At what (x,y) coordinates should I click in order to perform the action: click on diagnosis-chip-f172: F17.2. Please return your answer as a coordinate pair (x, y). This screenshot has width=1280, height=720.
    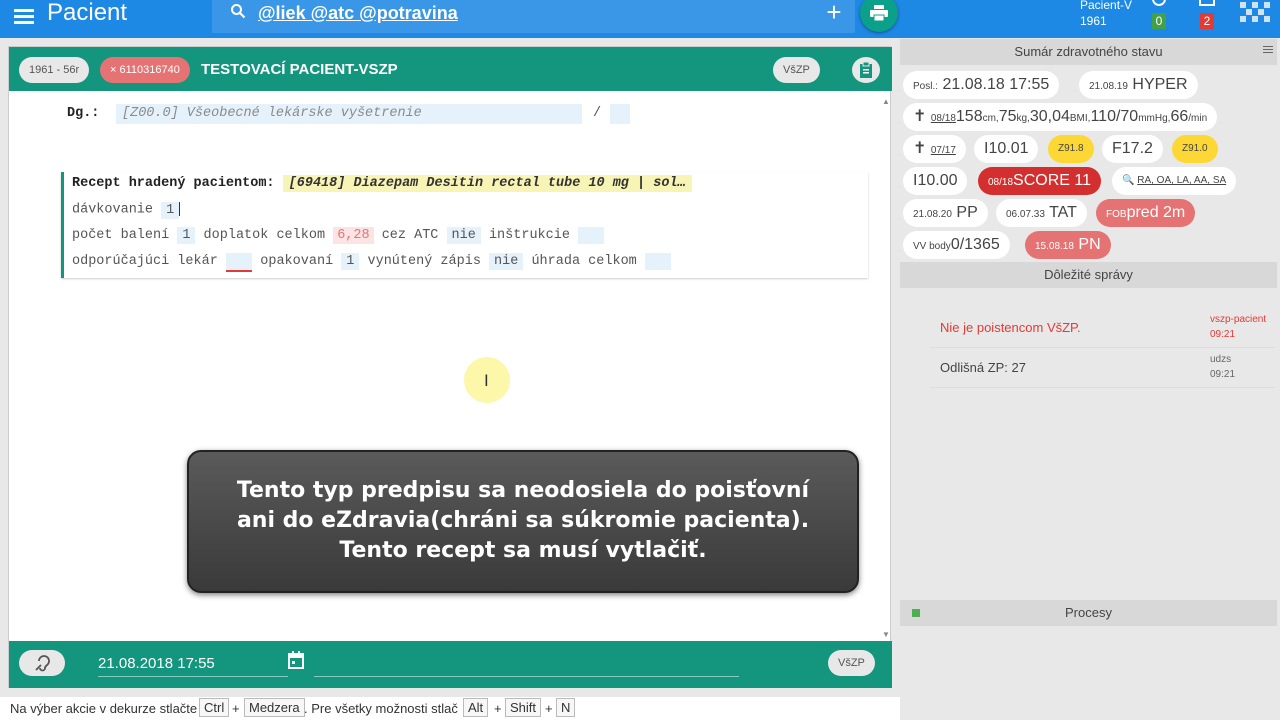
    Looking at the image, I should click on (1132, 149).